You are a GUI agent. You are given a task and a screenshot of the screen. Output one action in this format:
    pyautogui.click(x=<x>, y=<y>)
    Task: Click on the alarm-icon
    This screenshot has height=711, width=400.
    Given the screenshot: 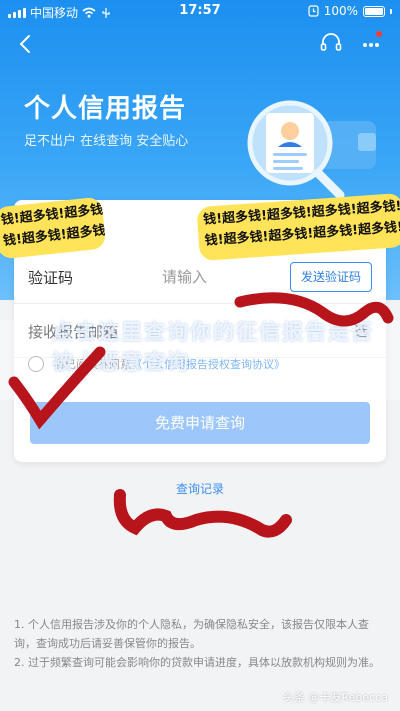 What is the action you would take?
    pyautogui.click(x=313, y=11)
    